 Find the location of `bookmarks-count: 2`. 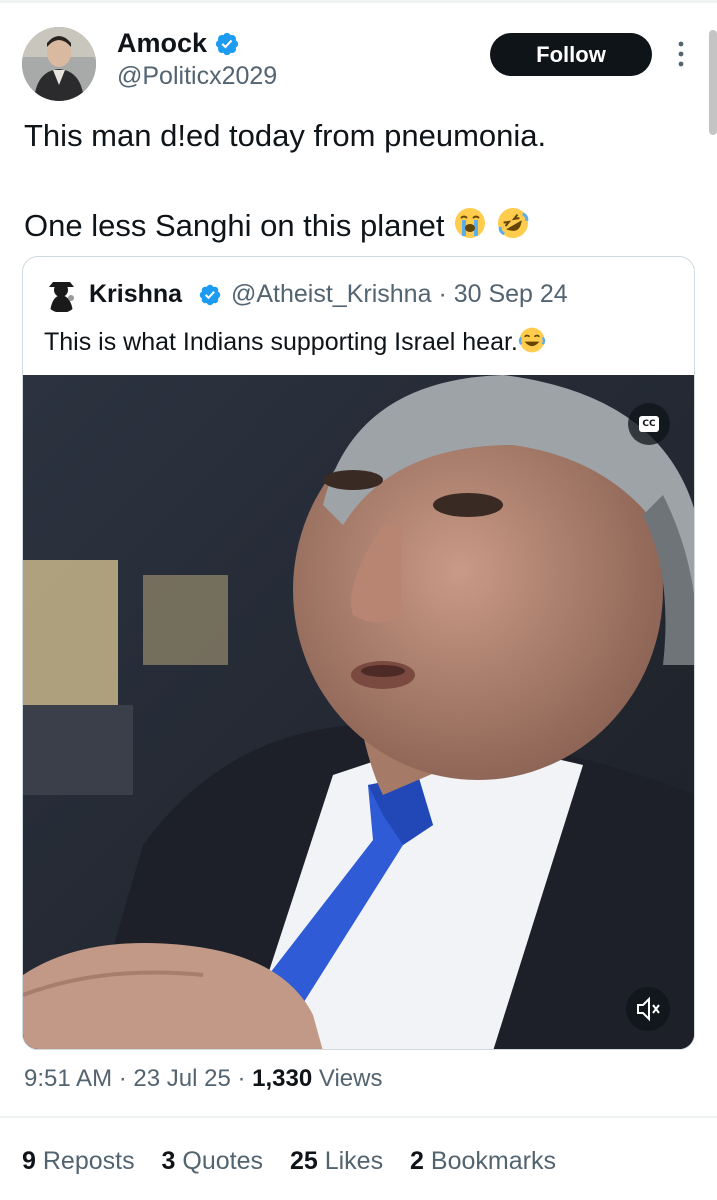

bookmarks-count: 2 is located at coordinates (417, 1161).